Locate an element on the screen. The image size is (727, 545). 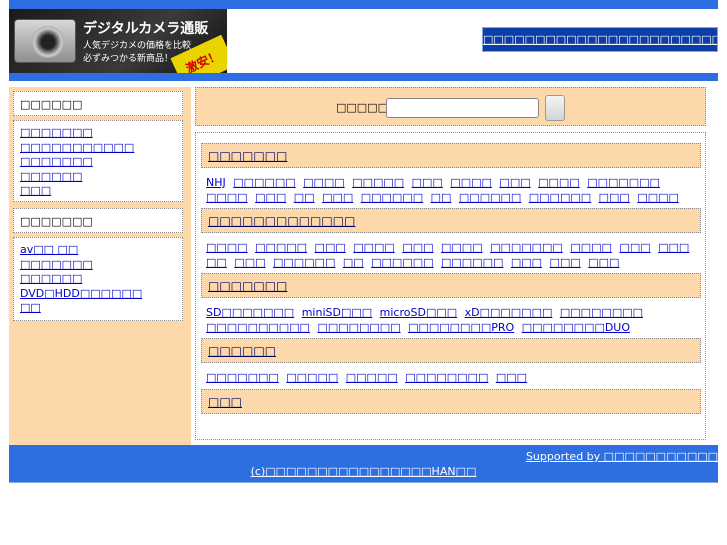
header-top-link: □□□□□□□□□□□□□□□□□□□□□□□□□□□□□ is located at coordinates (600, 39).